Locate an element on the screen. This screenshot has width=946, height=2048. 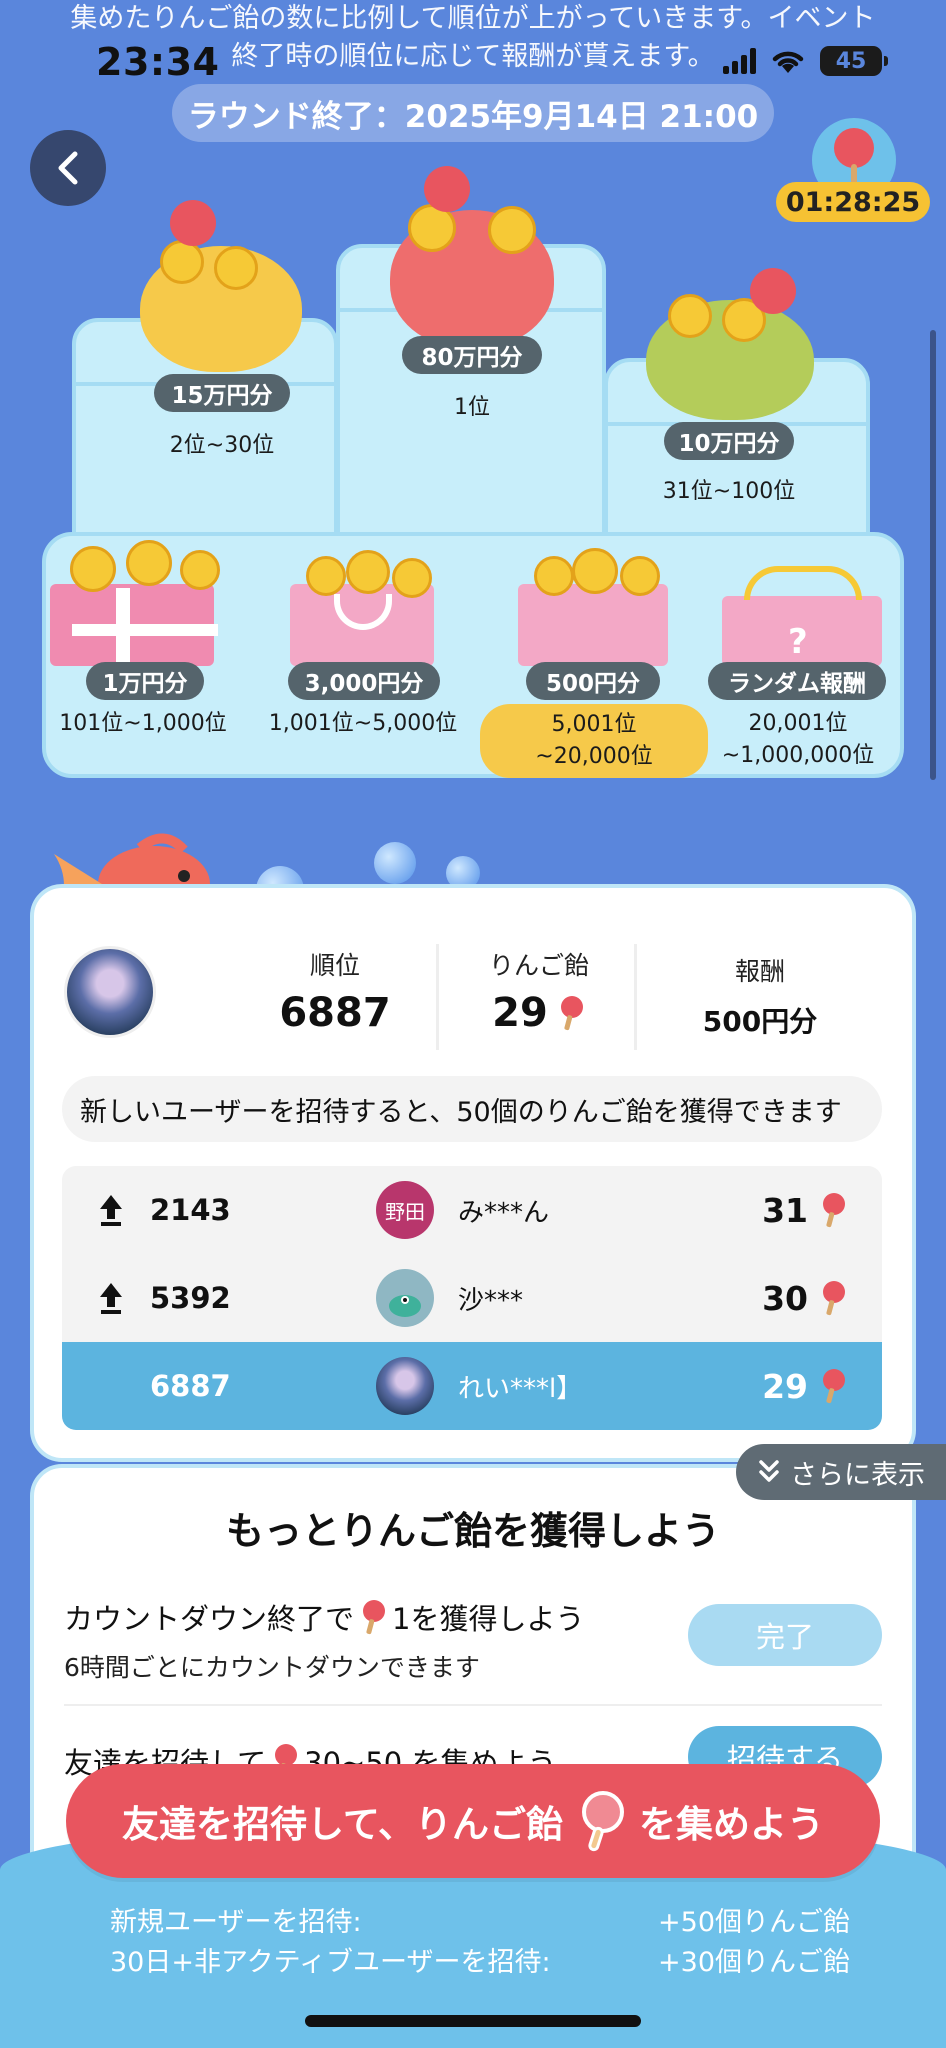
ribbon-icon is located at coordinates (145, 630).